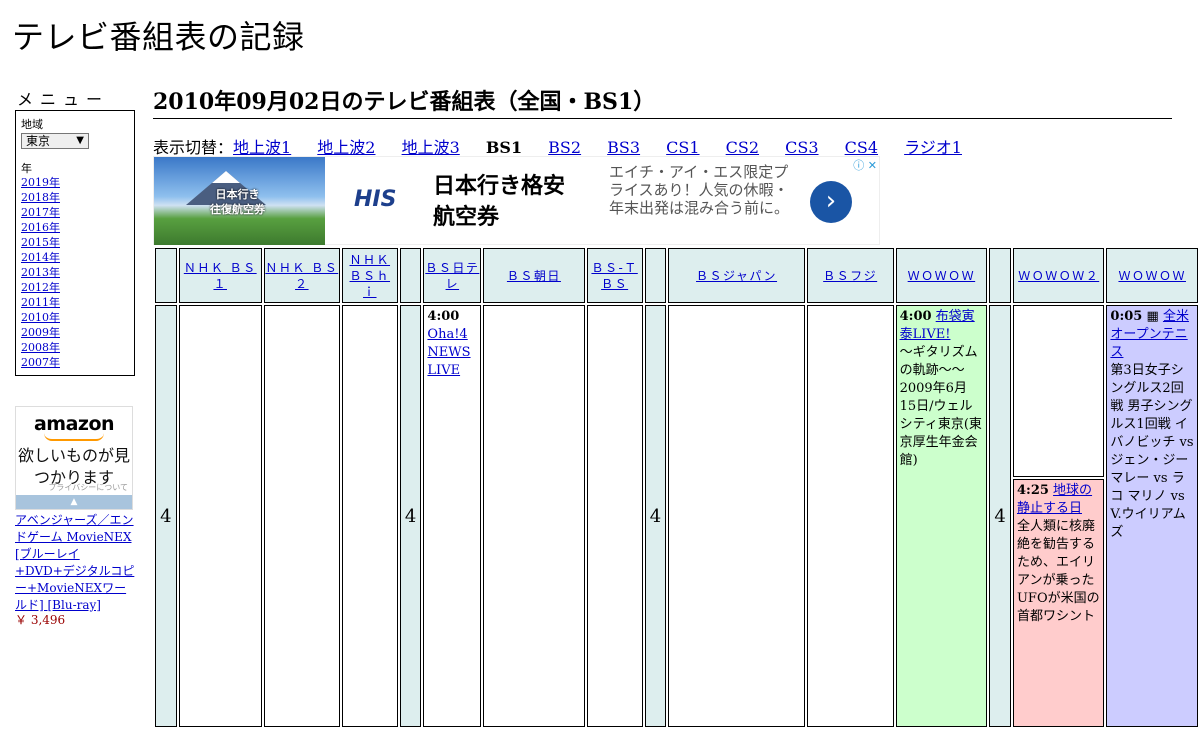 The width and height of the screenshot is (1200, 729). I want to click on amazon-expand-bar: ▲, so click(74, 502).